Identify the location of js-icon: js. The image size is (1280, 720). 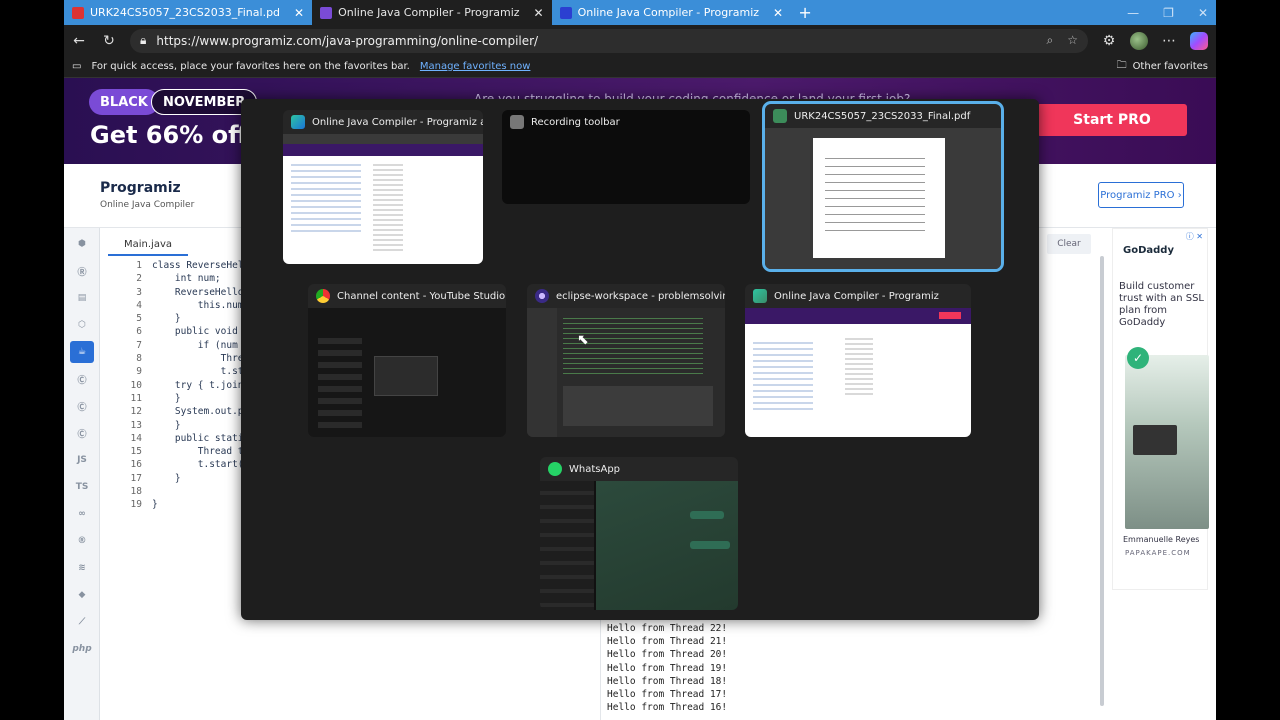
(82, 460).